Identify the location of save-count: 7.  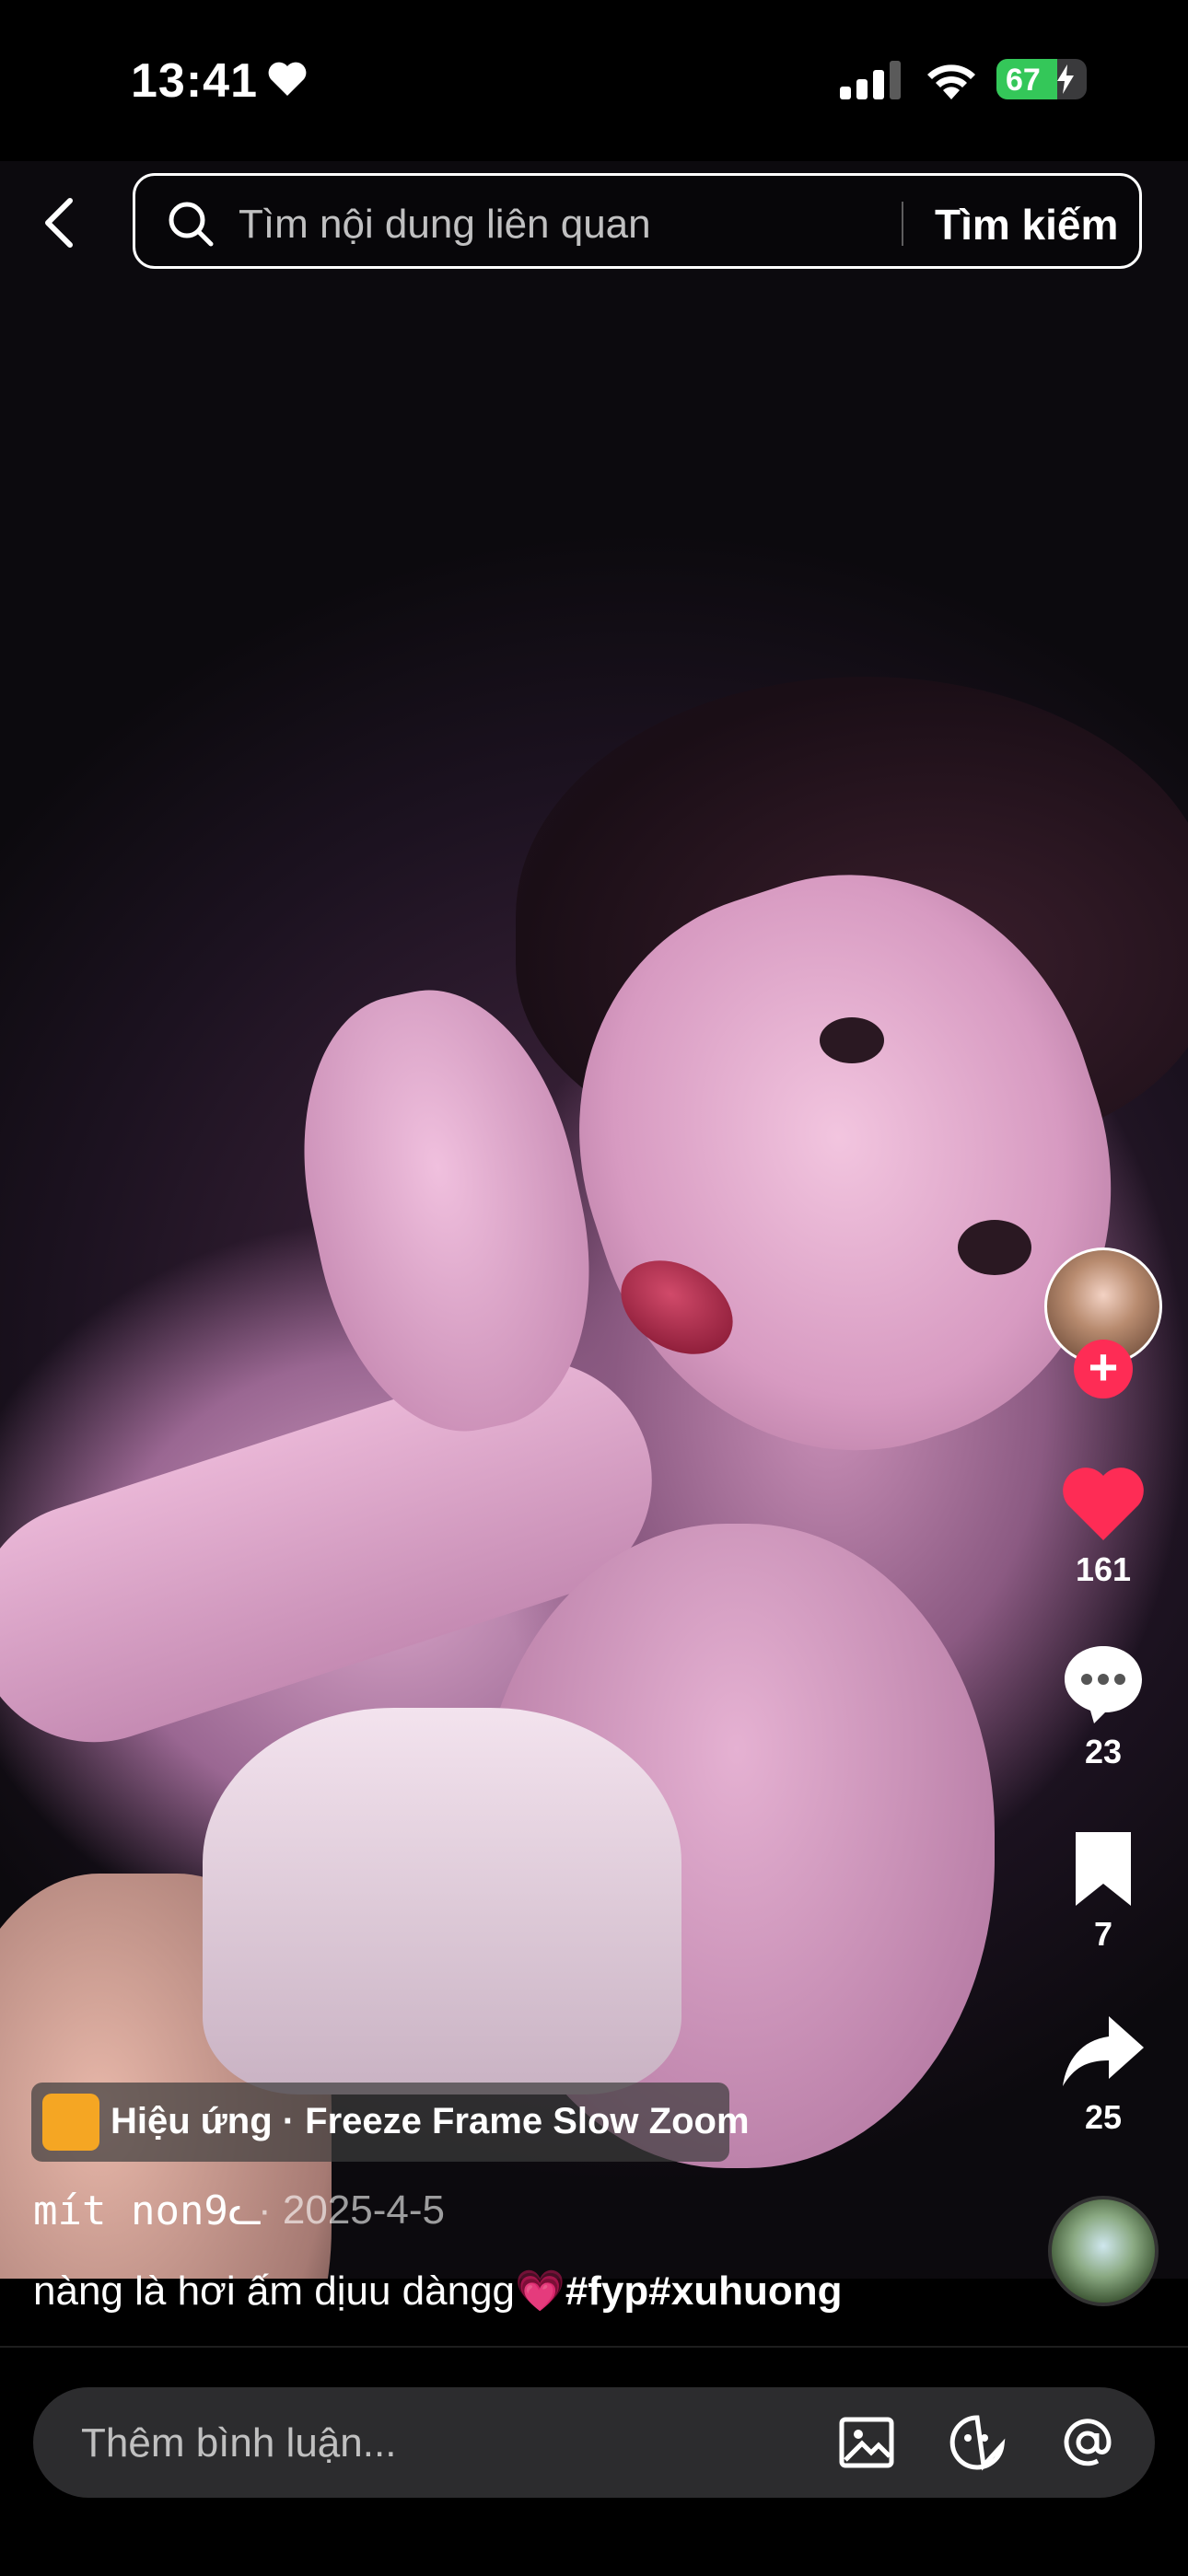
(1103, 1934).